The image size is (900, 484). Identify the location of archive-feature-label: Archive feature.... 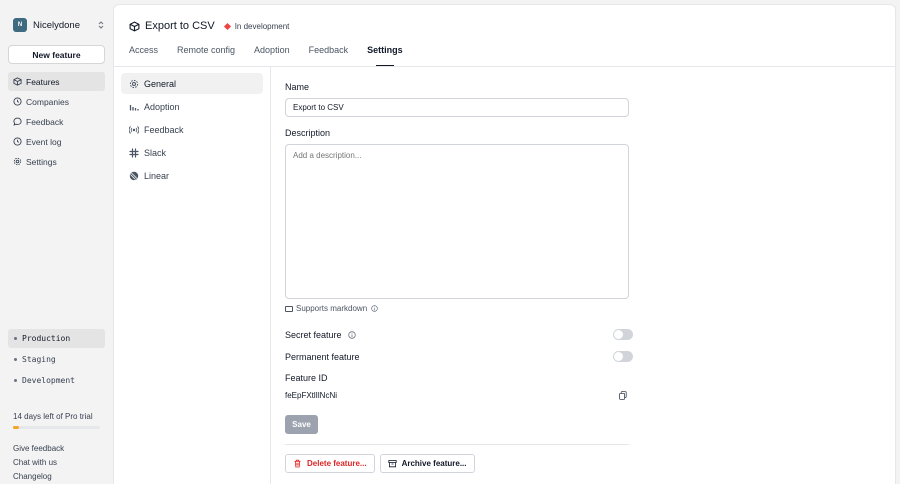
(434, 463).